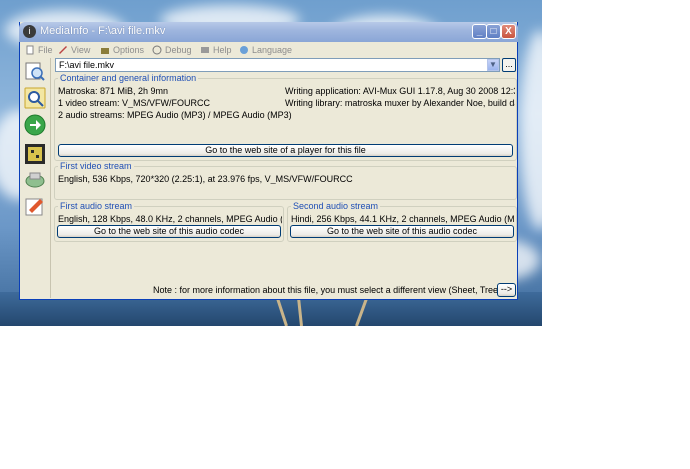 The height and width of the screenshot is (469, 690). I want to click on close-button: X, so click(508, 31).